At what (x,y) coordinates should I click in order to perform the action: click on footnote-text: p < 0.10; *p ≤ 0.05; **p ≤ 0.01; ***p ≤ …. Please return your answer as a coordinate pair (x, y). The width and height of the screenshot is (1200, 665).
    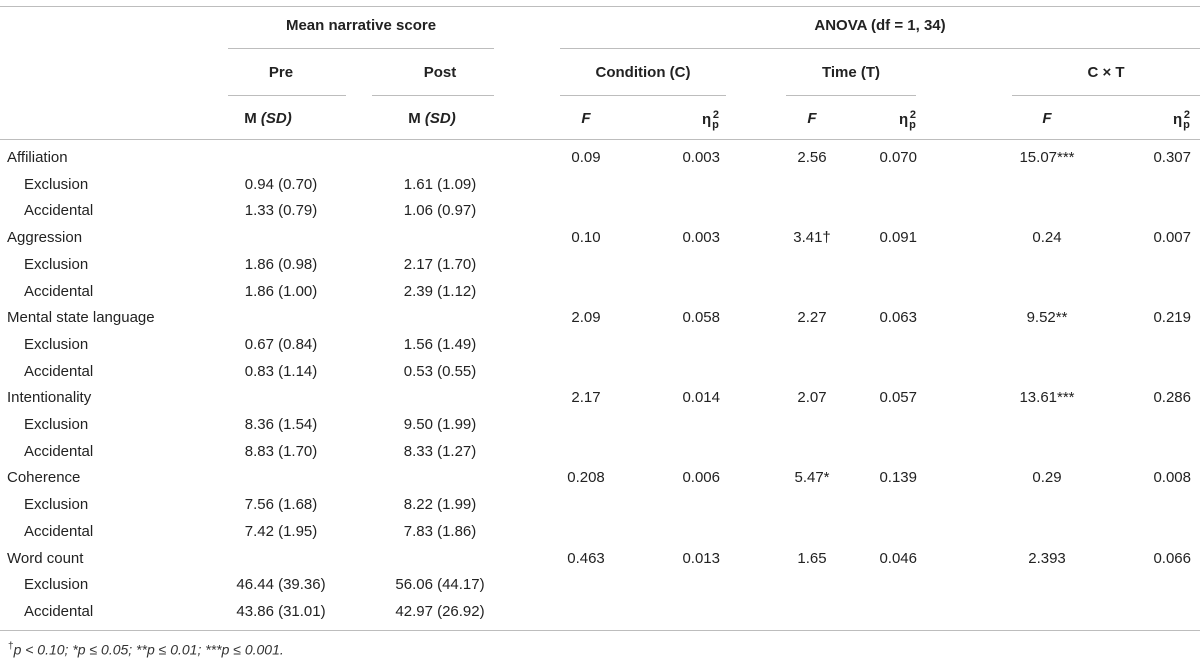
    Looking at the image, I should click on (148, 649).